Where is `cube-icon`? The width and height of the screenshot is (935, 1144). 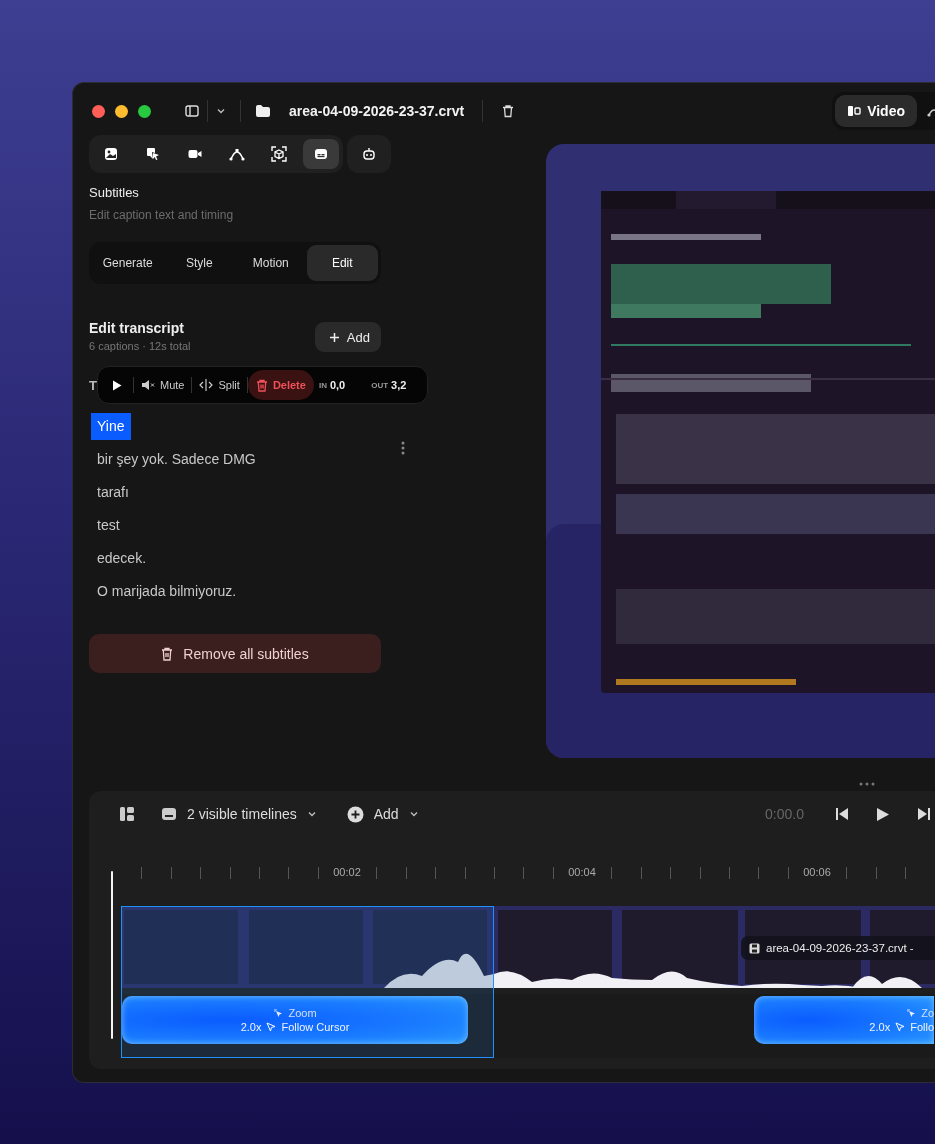 cube-icon is located at coordinates (279, 154).